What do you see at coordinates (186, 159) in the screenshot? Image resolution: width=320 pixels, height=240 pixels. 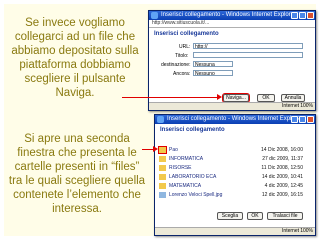 I see `file-name: INFORMATICA` at bounding box center [186, 159].